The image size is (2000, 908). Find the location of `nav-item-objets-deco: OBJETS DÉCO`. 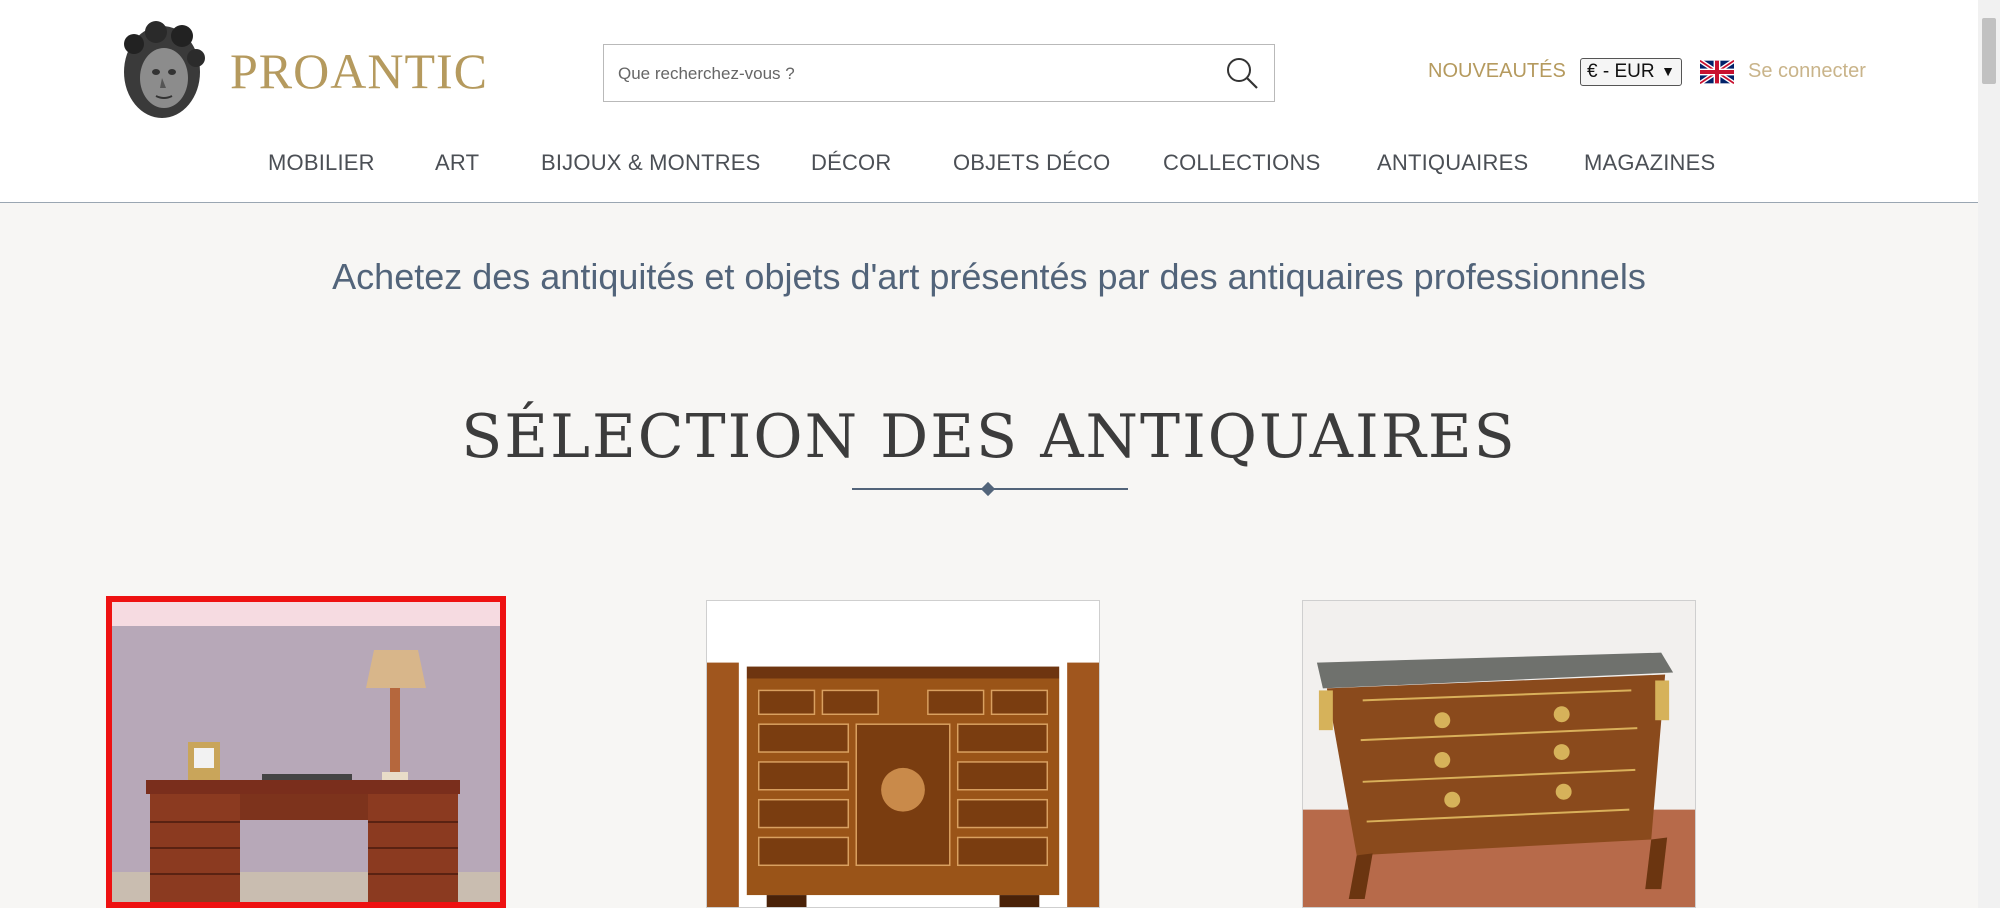

nav-item-objets-deco: OBJETS DÉCO is located at coordinates (1031, 163).